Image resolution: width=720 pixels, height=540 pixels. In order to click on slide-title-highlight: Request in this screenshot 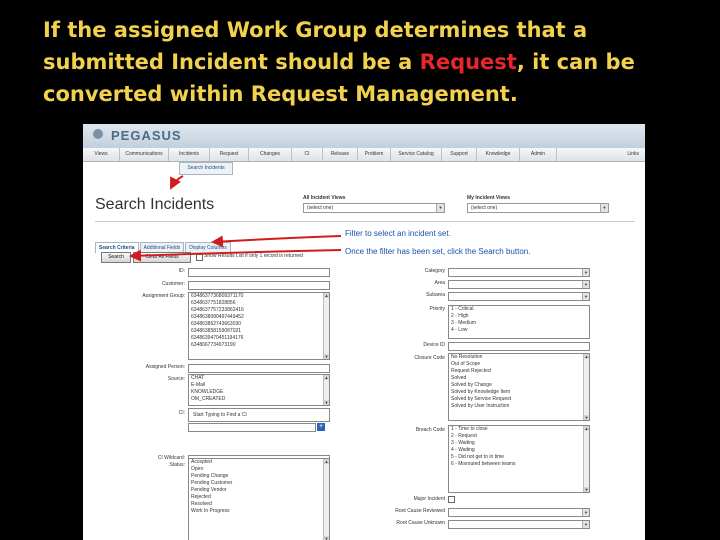, I will do `click(468, 62)`.